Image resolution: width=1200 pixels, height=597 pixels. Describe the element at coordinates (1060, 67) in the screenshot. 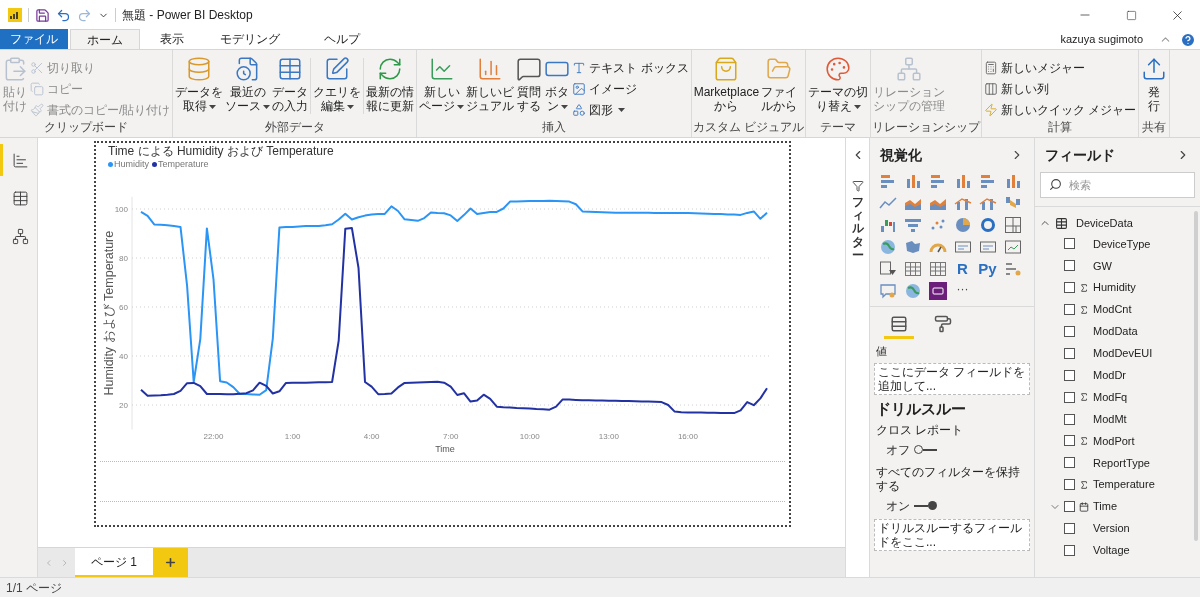

I see `ribbon-button: 新しいメジャー` at that location.